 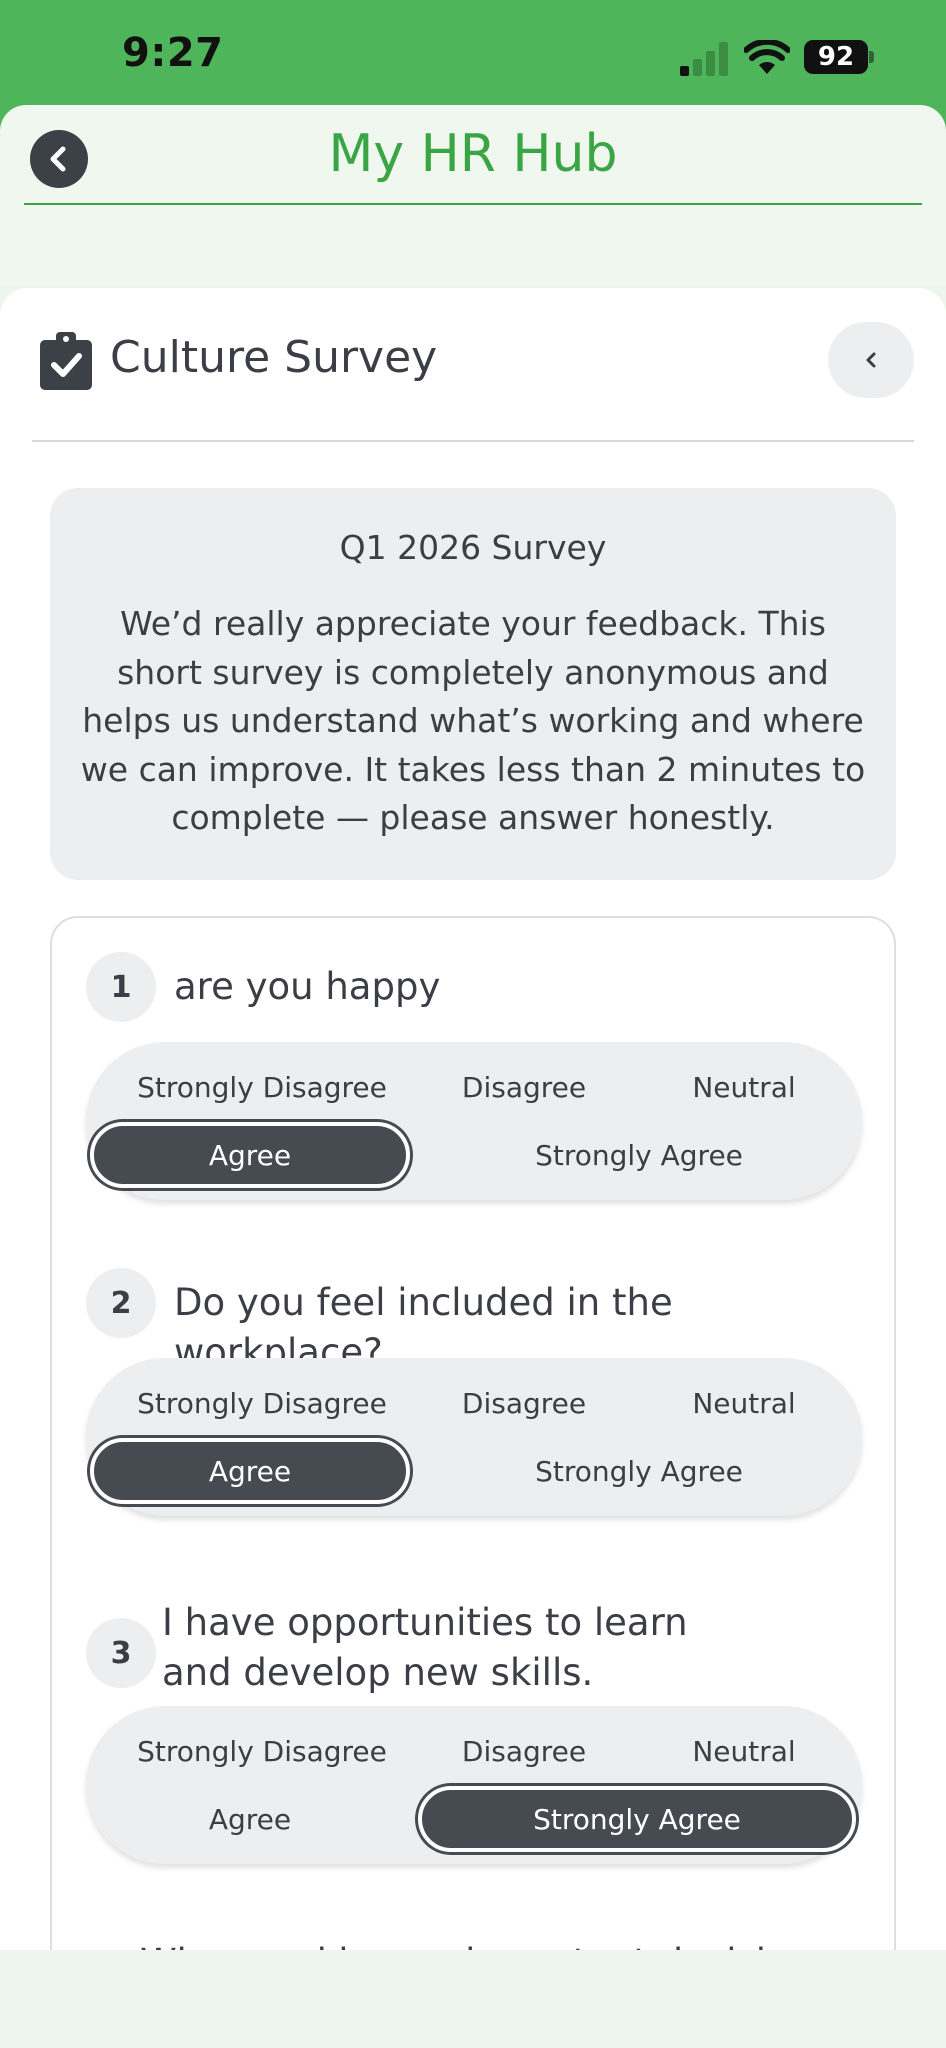 I want to click on intro-heading: Q1 2026 Survey, so click(x=473, y=547).